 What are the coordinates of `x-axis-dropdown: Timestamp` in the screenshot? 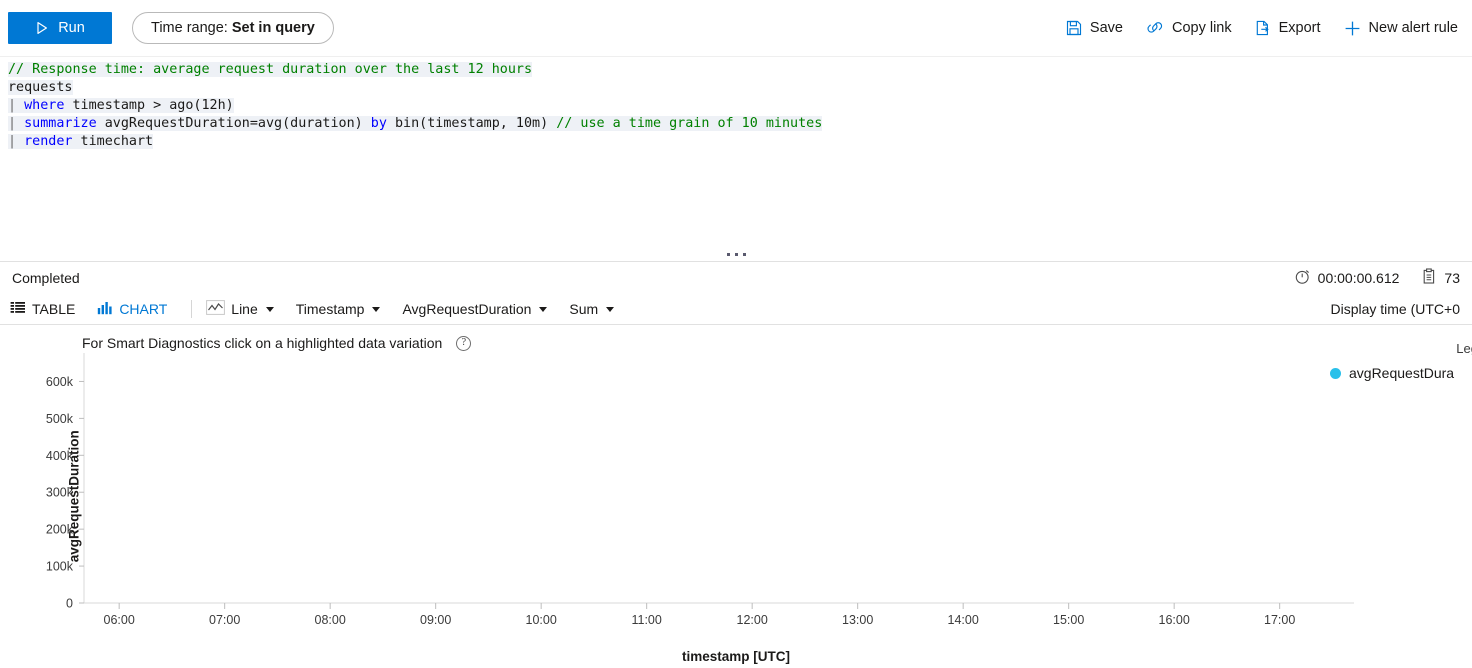 It's located at (338, 309).